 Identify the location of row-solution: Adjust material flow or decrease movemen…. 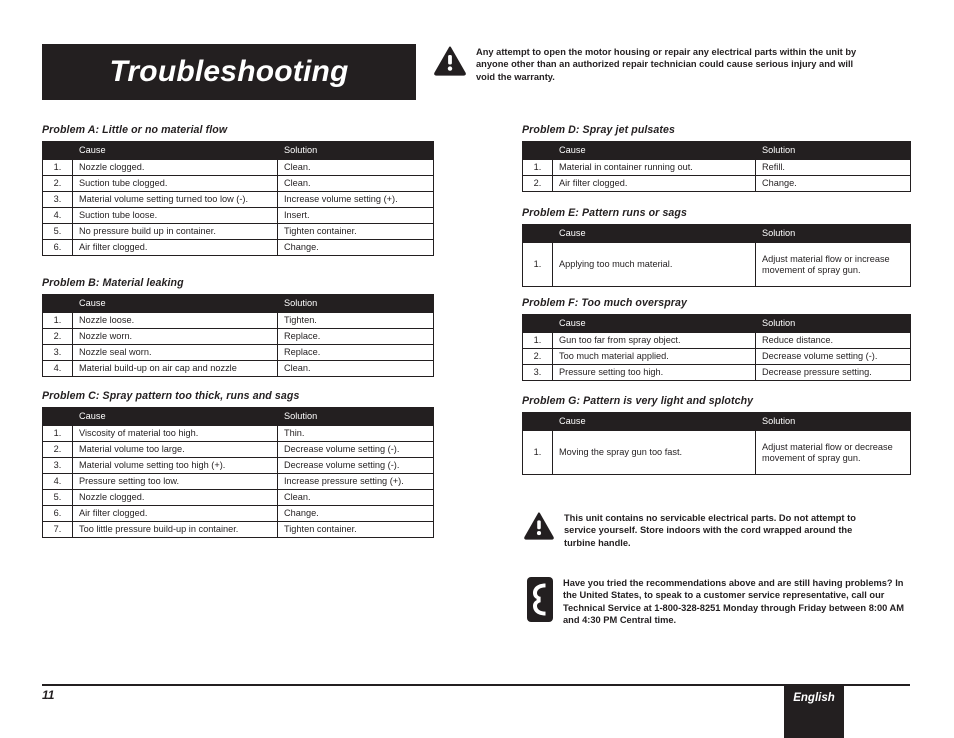
(833, 453).